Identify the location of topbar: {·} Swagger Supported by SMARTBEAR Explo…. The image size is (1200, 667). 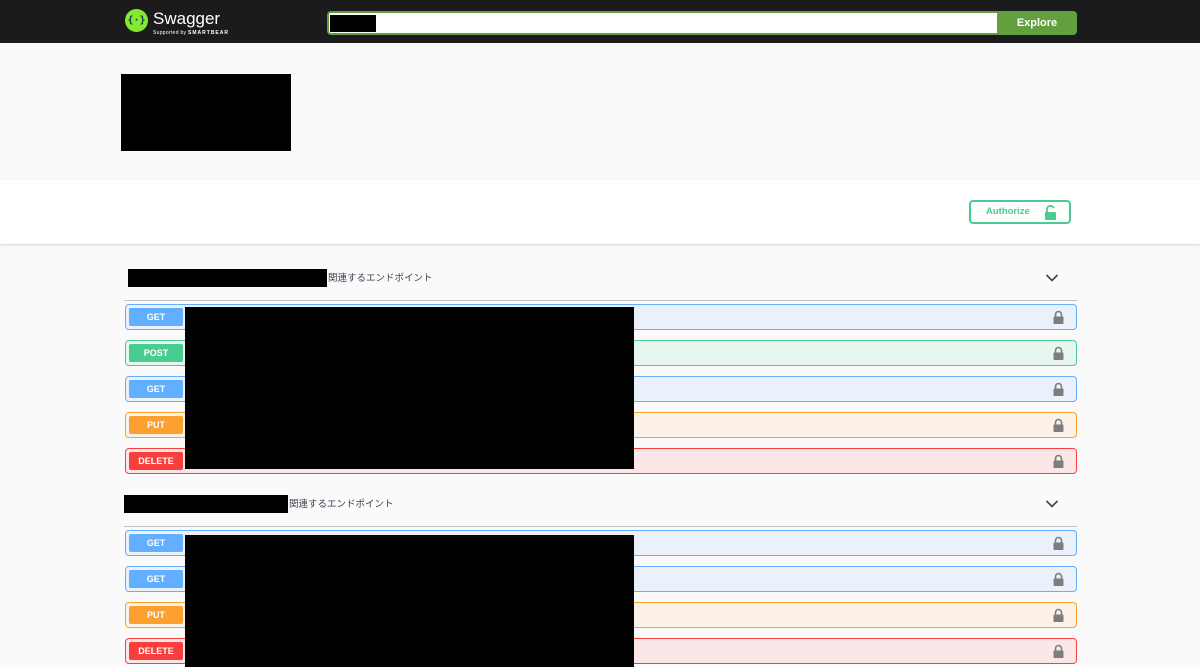
(600, 21).